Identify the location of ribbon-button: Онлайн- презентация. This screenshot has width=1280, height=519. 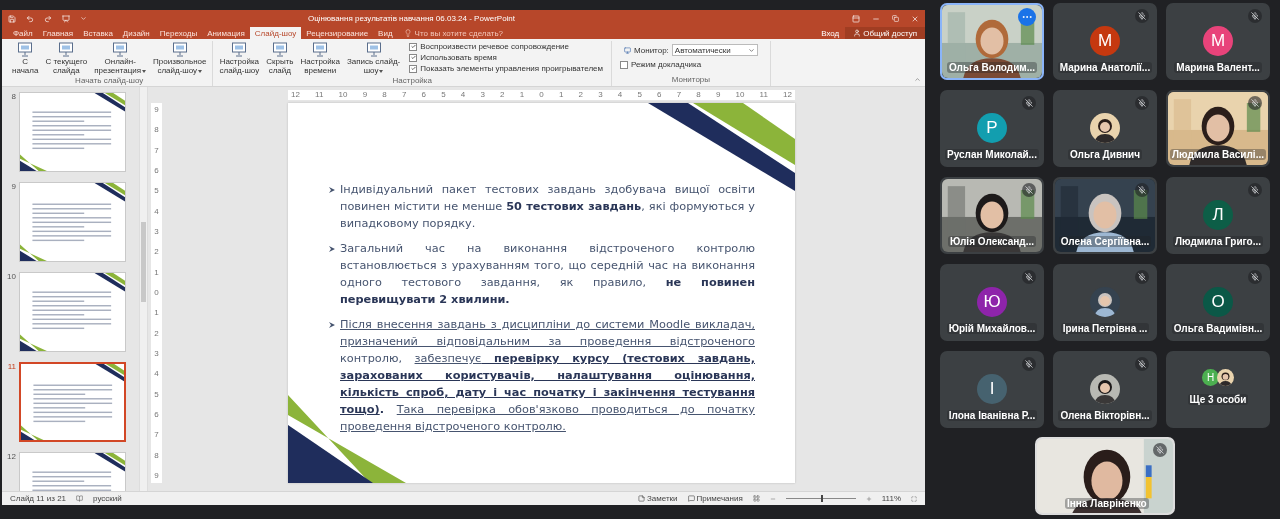
(120, 58).